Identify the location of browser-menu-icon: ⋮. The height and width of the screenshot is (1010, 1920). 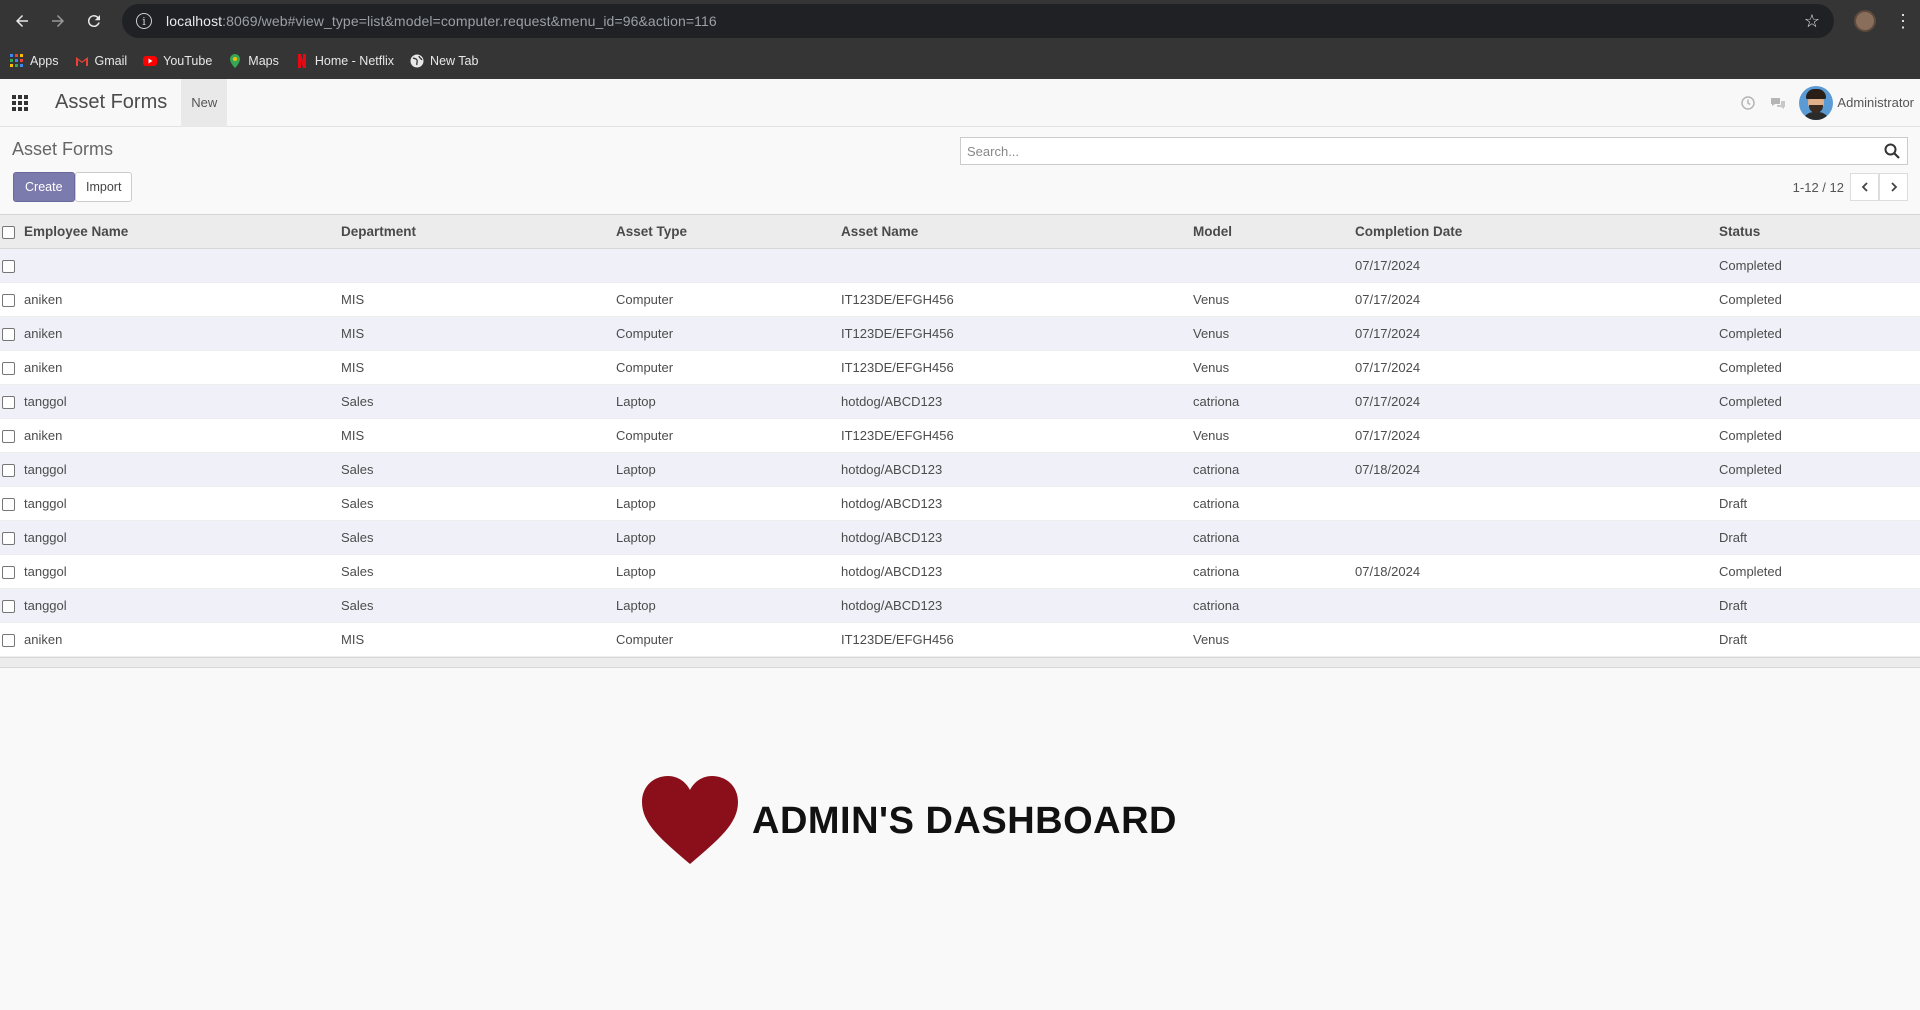
(1903, 21).